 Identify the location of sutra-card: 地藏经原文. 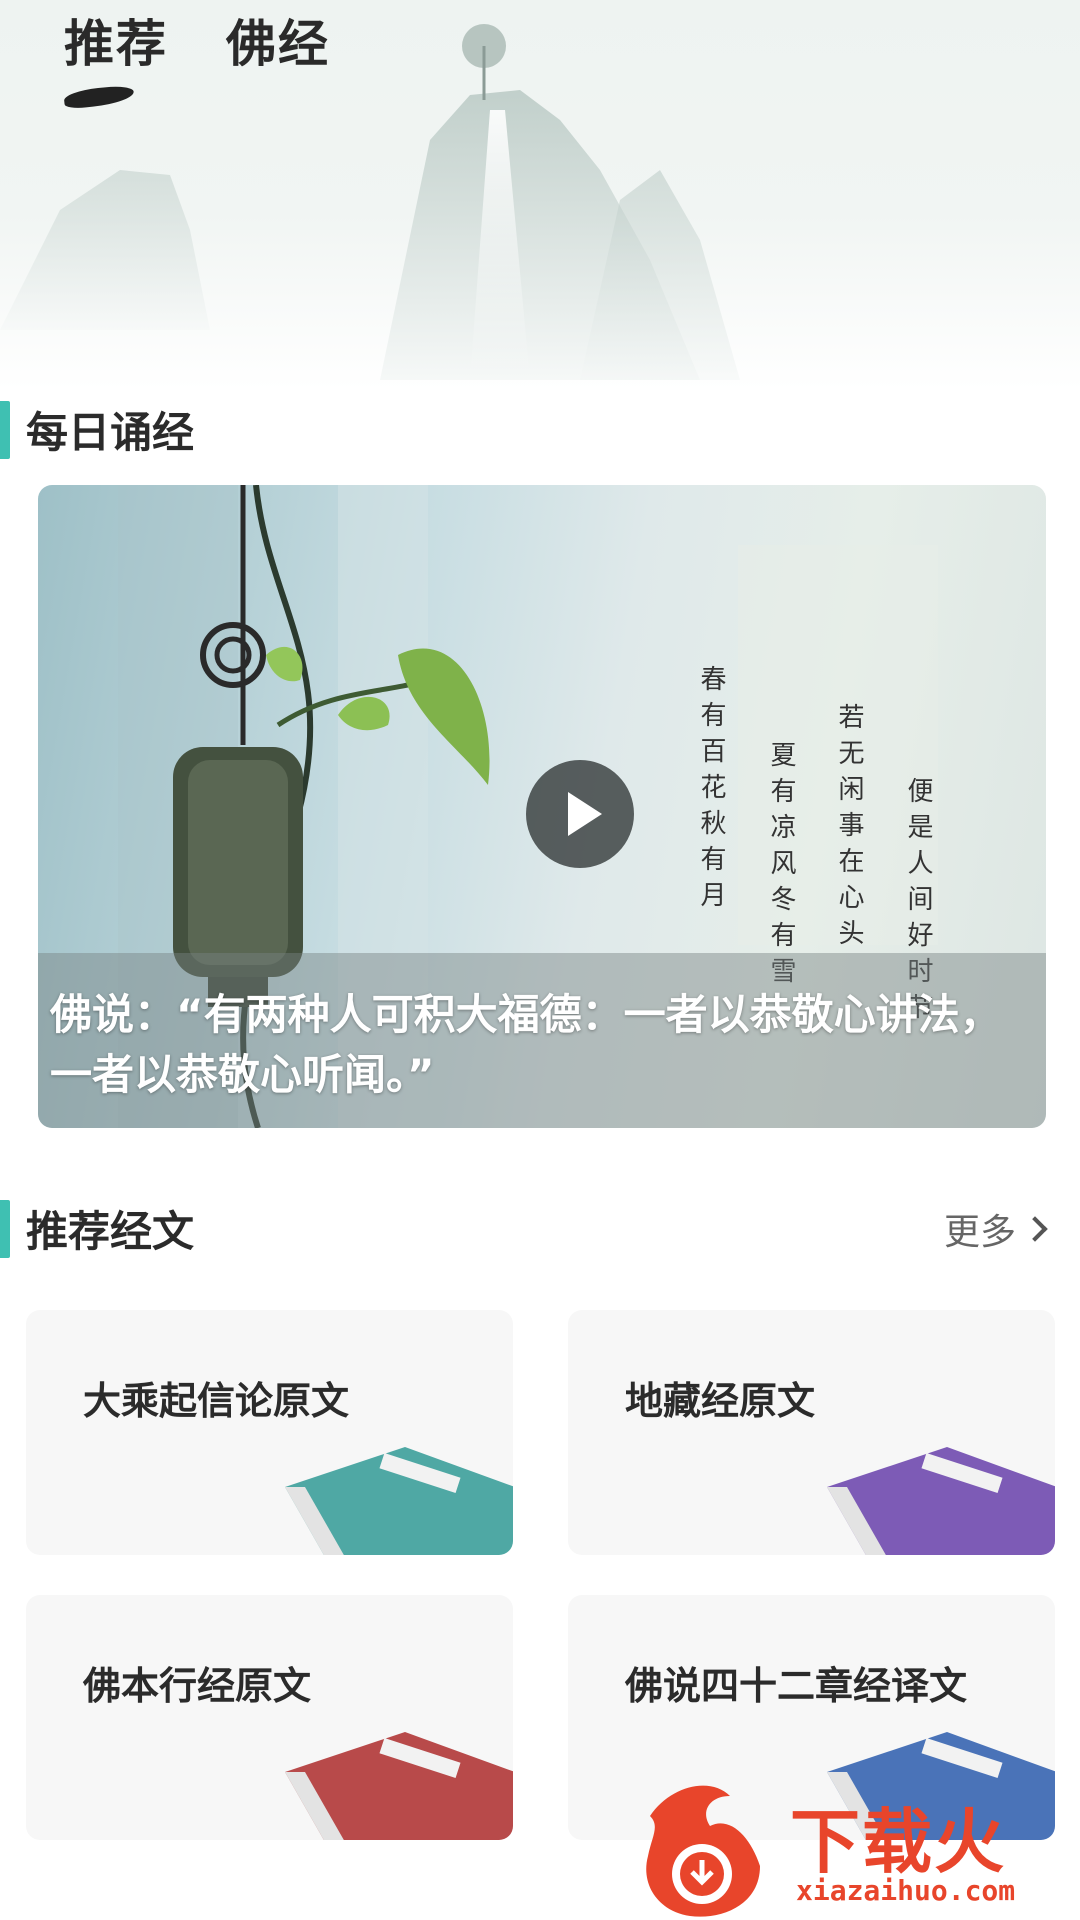
(811, 1432).